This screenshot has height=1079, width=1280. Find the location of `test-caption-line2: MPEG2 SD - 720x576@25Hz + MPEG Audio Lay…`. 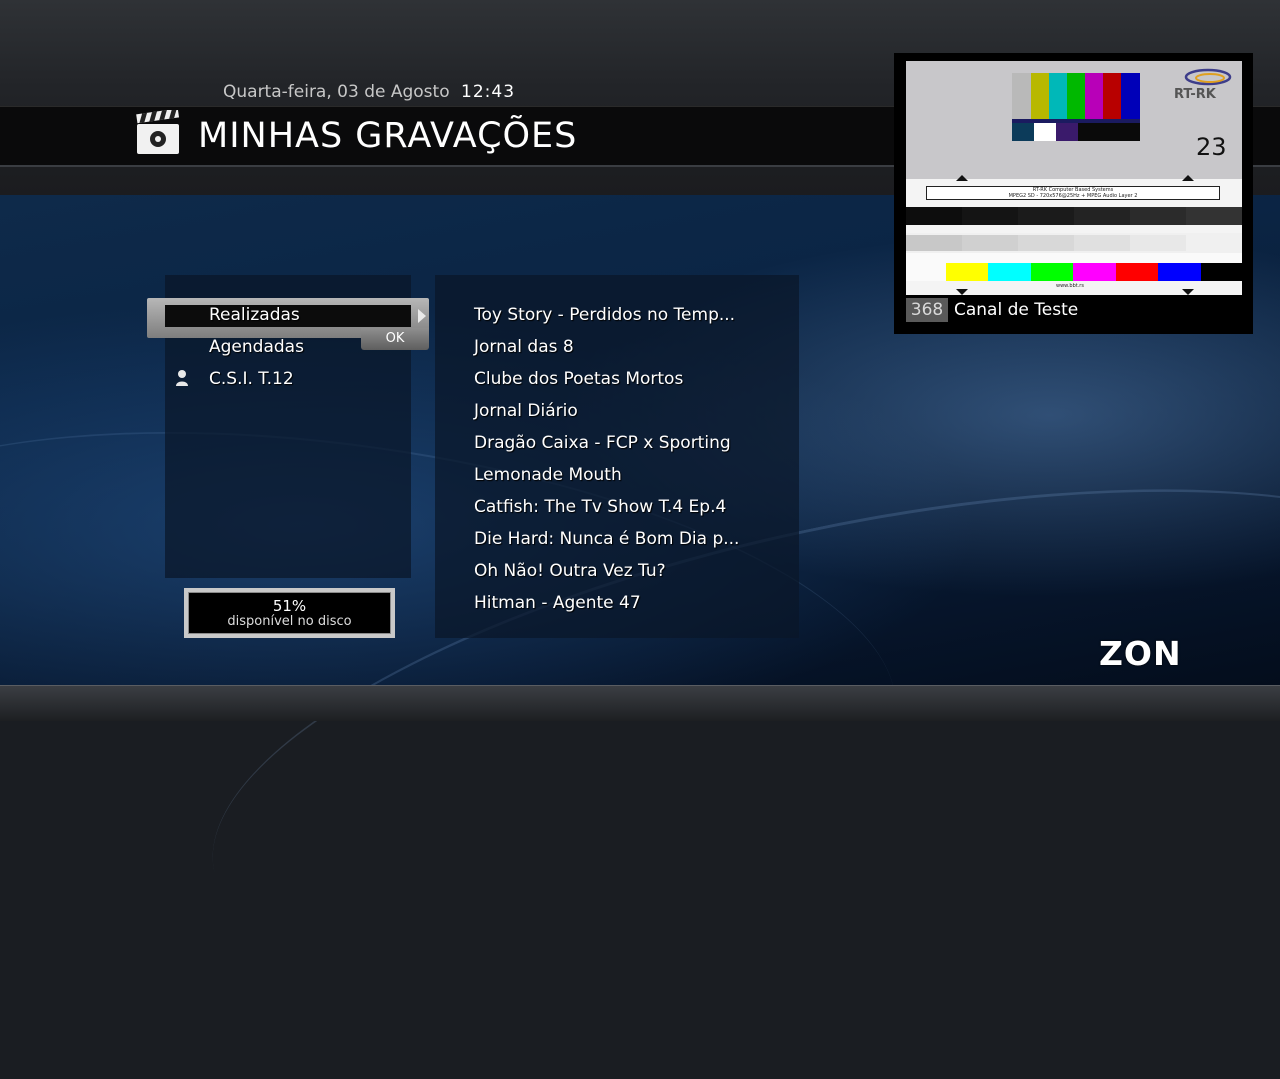

test-caption-line2: MPEG2 SD - 720x576@25Hz + MPEG Audio Lay… is located at coordinates (1073, 196).